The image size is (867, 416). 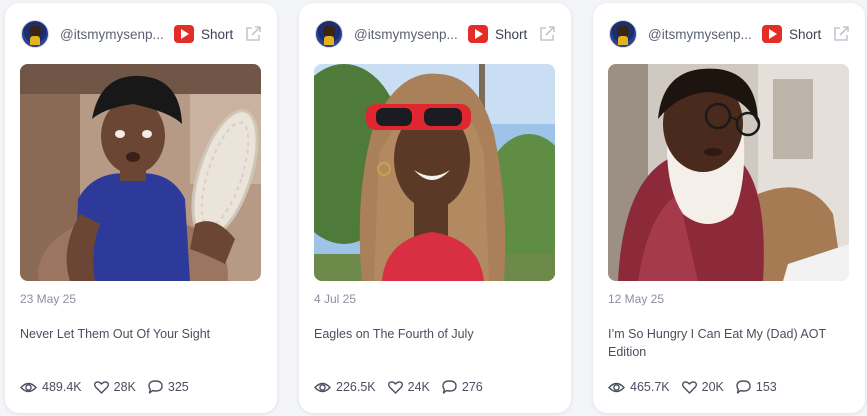 I want to click on likes-stat: 28K, so click(x=114, y=387).